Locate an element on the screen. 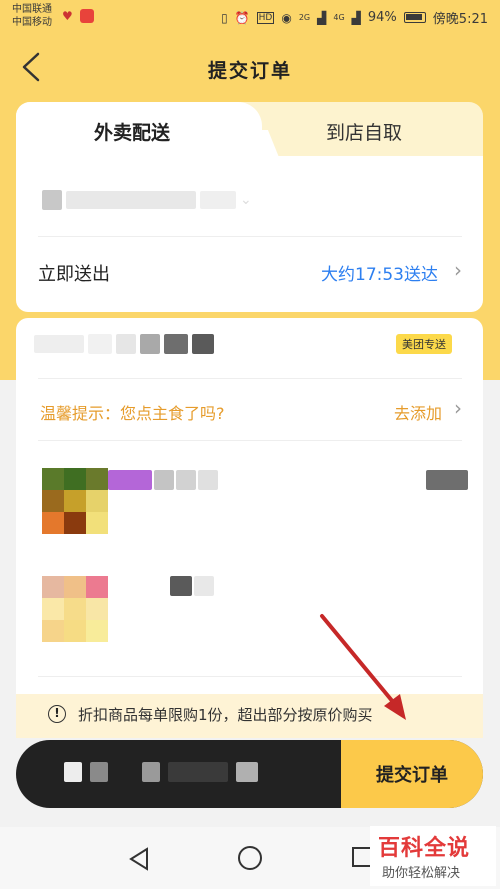  hd-icon: HD is located at coordinates (265, 17).